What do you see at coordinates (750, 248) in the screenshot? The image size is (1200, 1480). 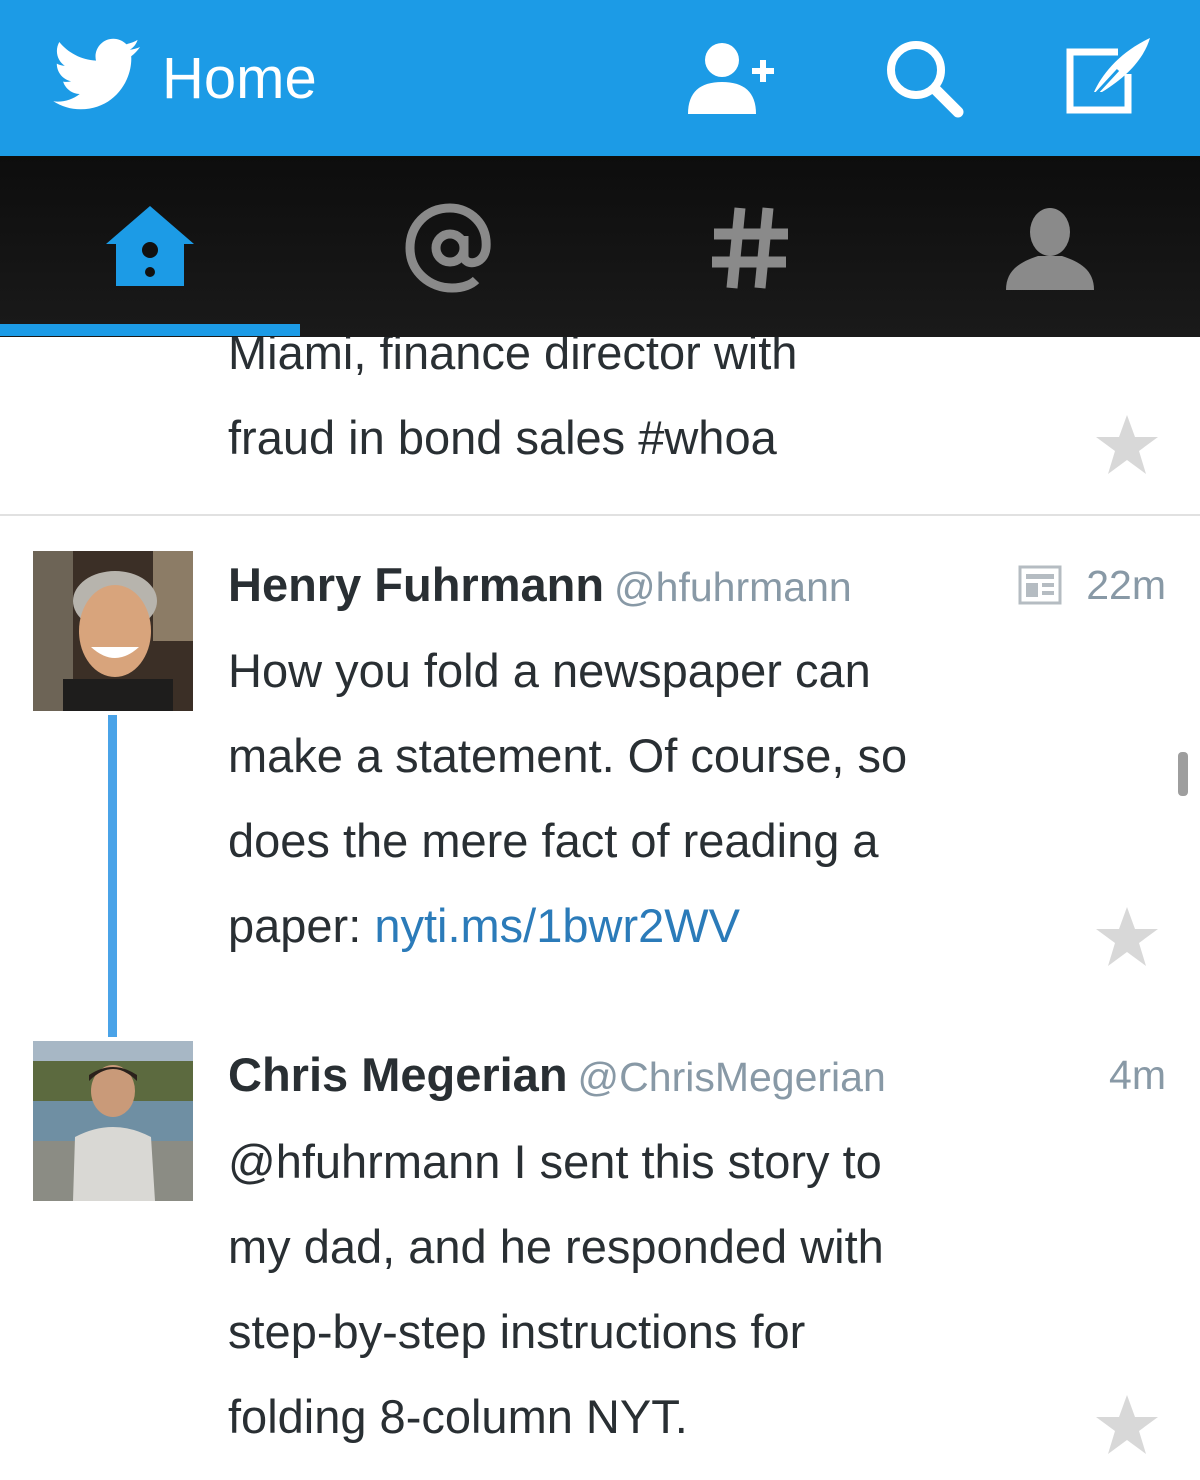 I see `hashtag-icon` at bounding box center [750, 248].